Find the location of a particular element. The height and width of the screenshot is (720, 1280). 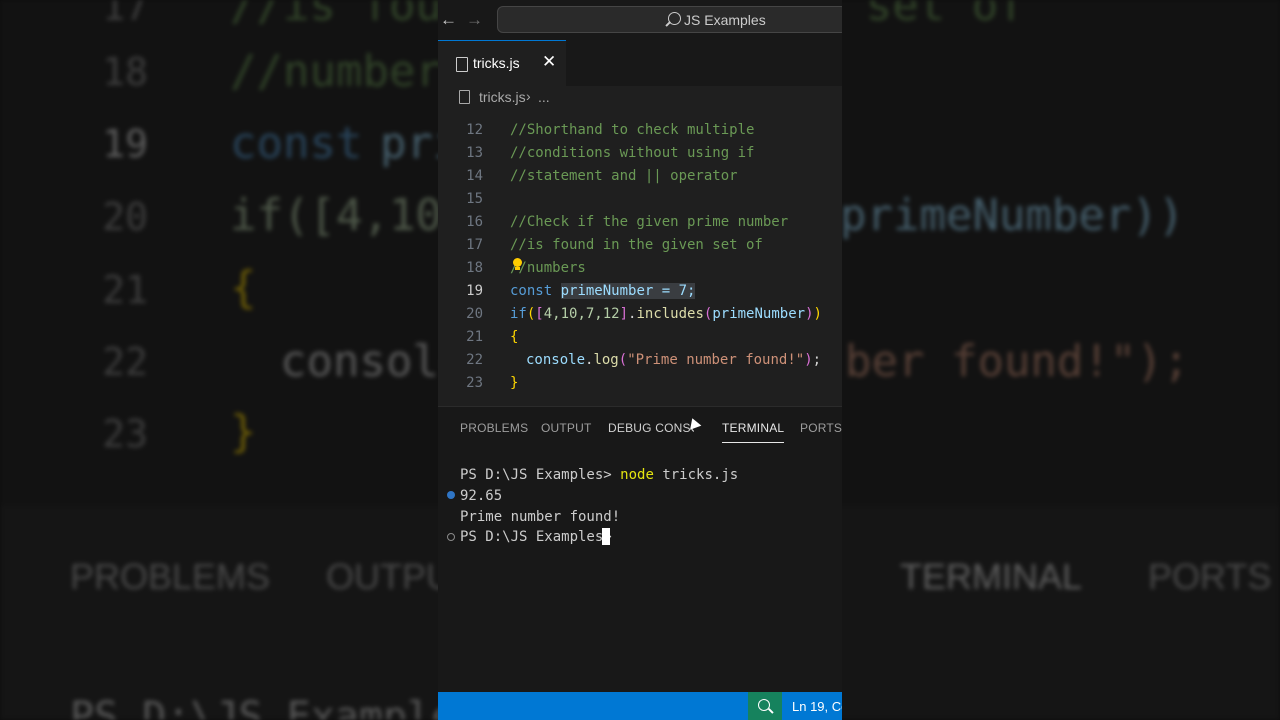

keyword: if is located at coordinates (518, 314).